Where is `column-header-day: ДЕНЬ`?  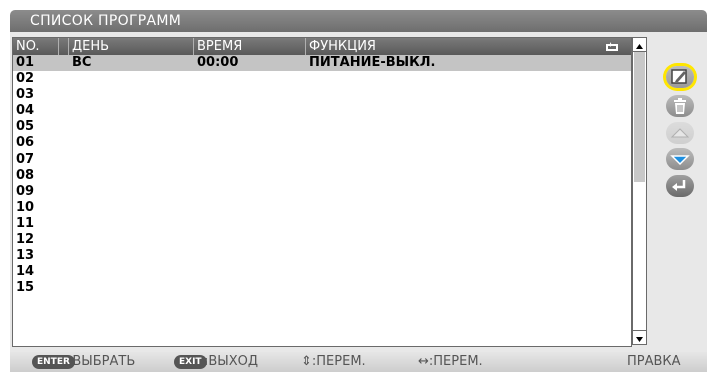
column-header-day: ДЕНЬ is located at coordinates (91, 46).